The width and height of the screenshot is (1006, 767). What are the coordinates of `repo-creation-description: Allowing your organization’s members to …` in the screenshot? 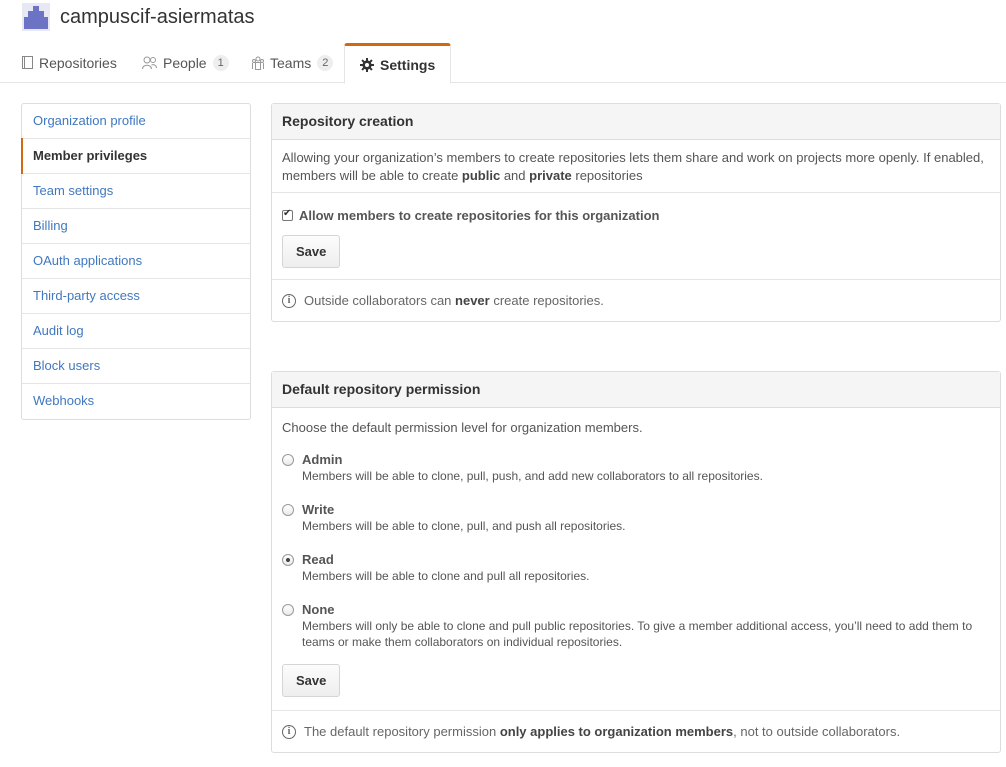 It's located at (633, 166).